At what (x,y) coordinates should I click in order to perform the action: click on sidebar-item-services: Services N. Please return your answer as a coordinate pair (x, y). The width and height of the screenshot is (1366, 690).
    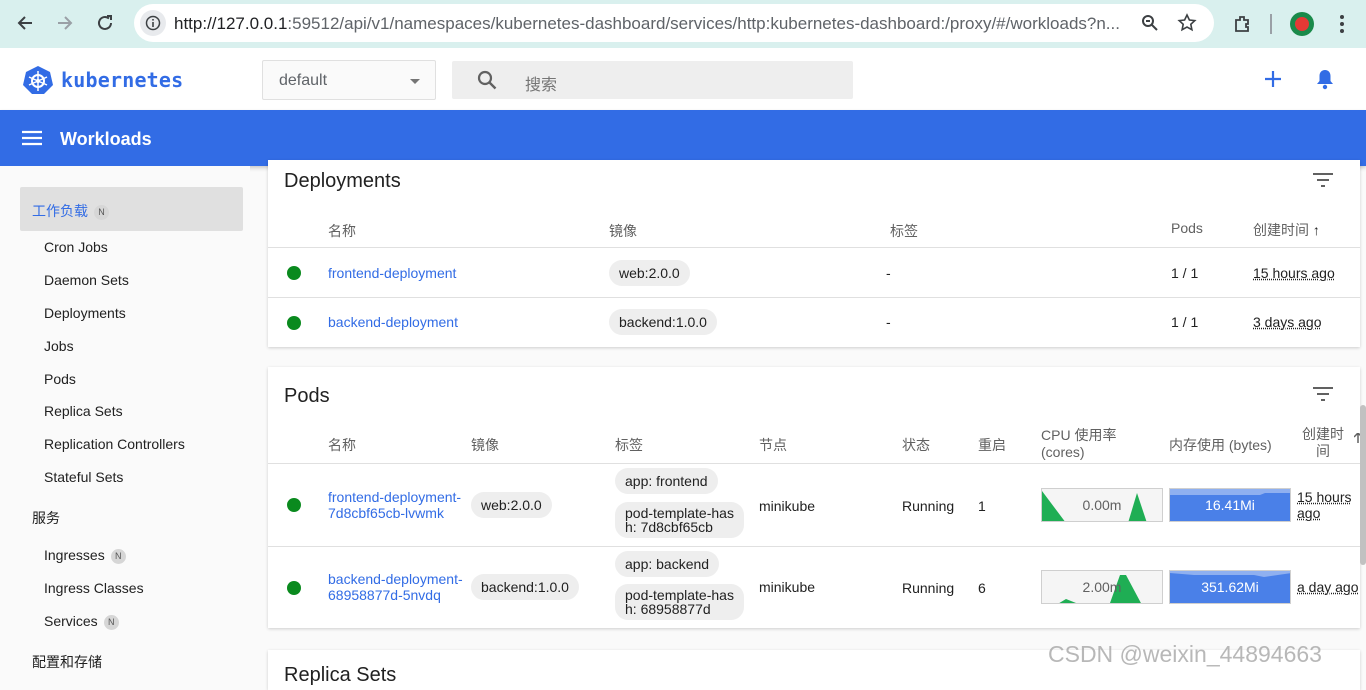
    Looking at the image, I should click on (81, 621).